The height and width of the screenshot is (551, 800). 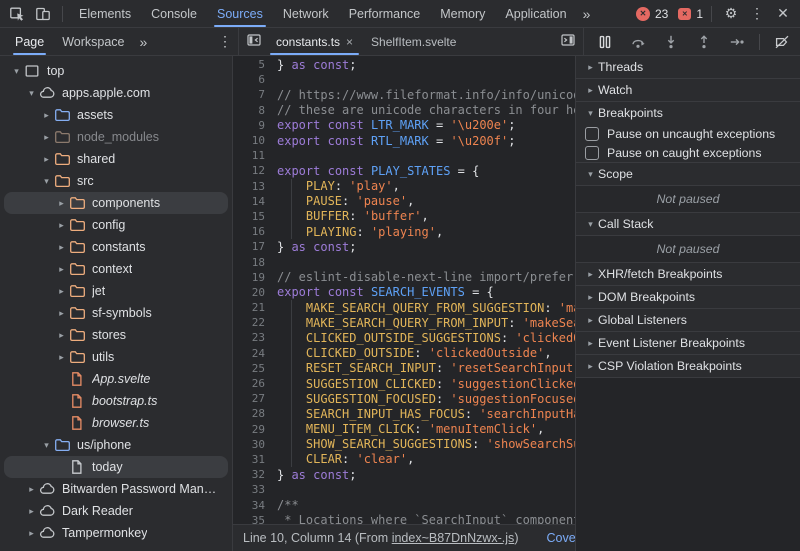 What do you see at coordinates (254, 40) in the screenshot?
I see `hide-navigator-icon` at bounding box center [254, 40].